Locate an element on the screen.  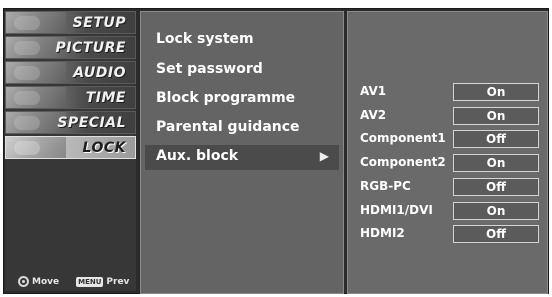
aux-row-av1: AV1 On is located at coordinates (452, 92).